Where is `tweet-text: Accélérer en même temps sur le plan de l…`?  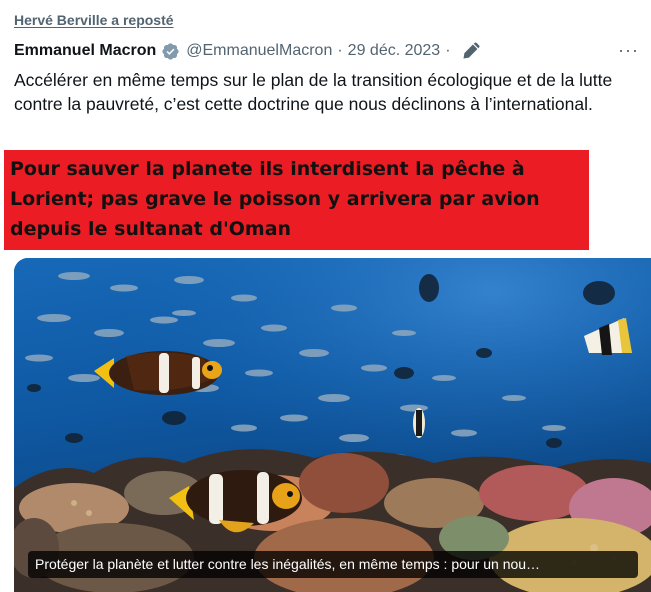 tweet-text: Accélérer en même temps sur le plan de l… is located at coordinates (313, 92).